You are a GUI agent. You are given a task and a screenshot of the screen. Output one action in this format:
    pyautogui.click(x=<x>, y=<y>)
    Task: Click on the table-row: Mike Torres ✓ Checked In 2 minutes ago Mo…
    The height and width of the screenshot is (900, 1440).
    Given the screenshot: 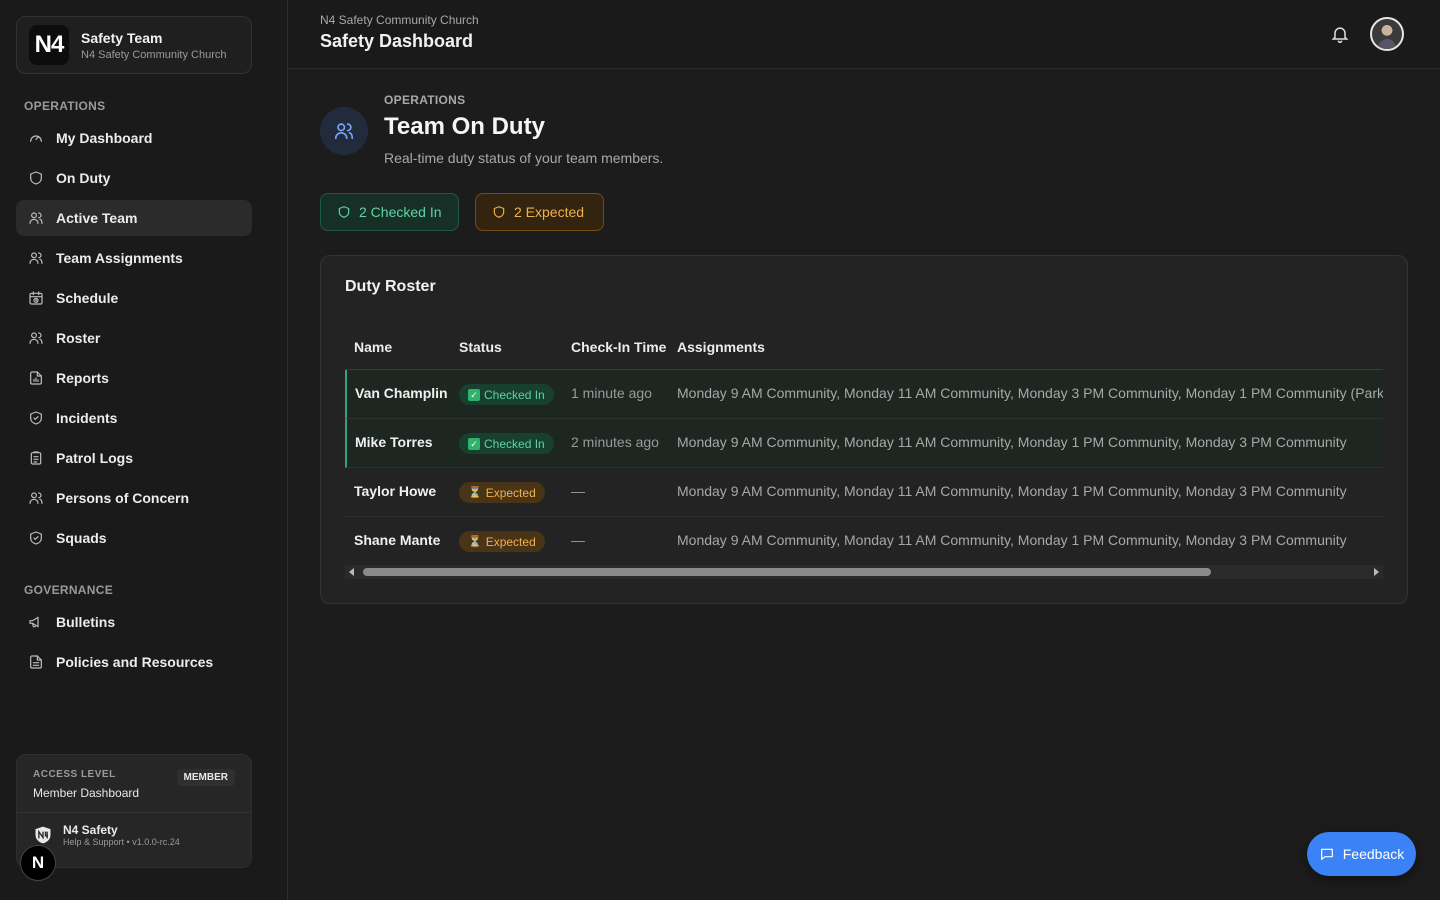 What is the action you would take?
    pyautogui.click(x=864, y=443)
    